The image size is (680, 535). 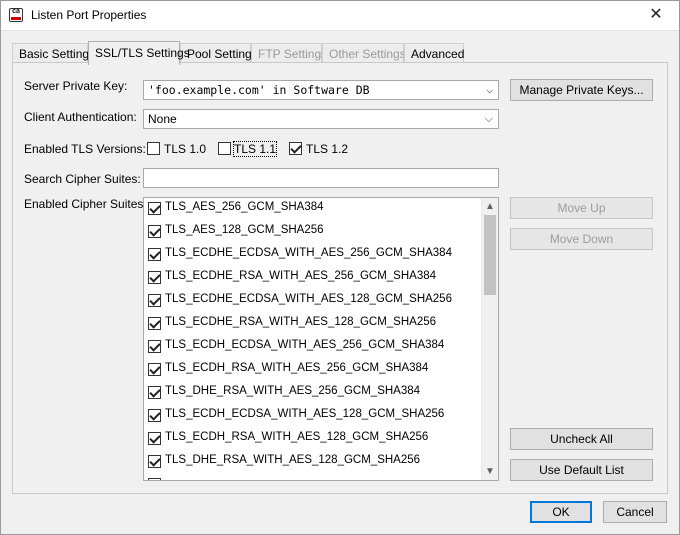 I want to click on list-scrollbar: ▲ ▼, so click(x=489, y=339).